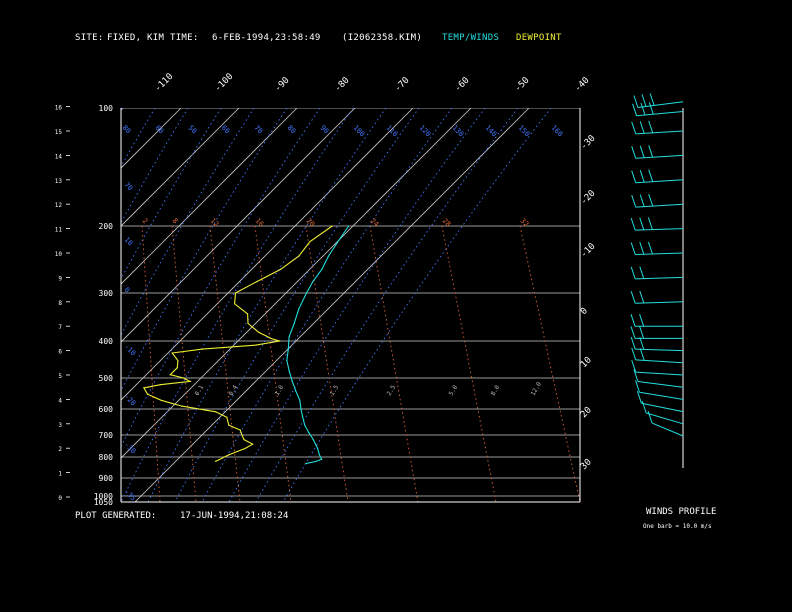  Describe the element at coordinates (582, 85) in the screenshot. I see `top-temp-label: -40` at that location.